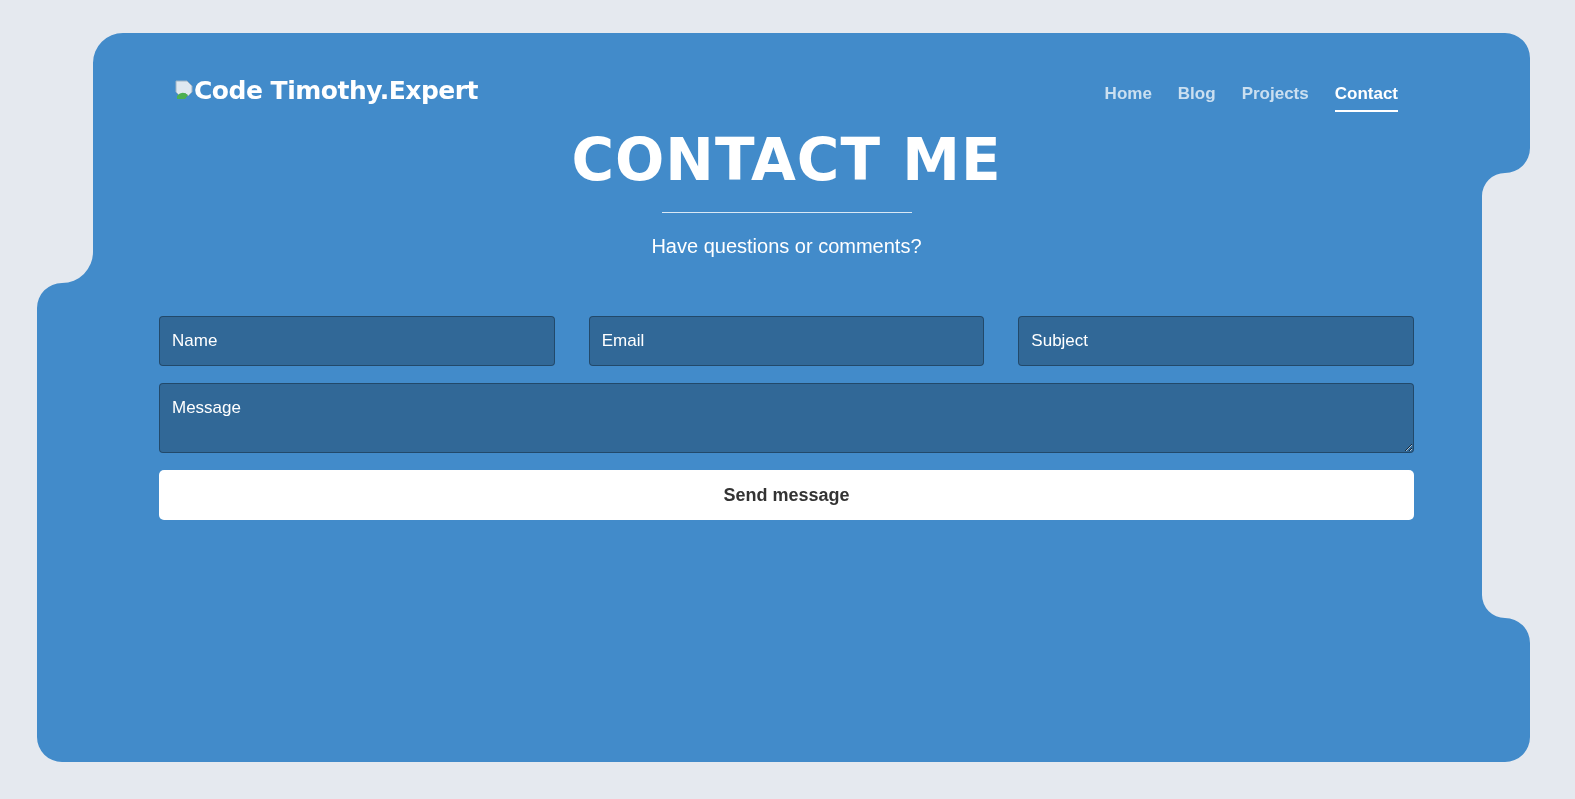  I want to click on logo-link: Code Timothy.Expert, so click(326, 90).